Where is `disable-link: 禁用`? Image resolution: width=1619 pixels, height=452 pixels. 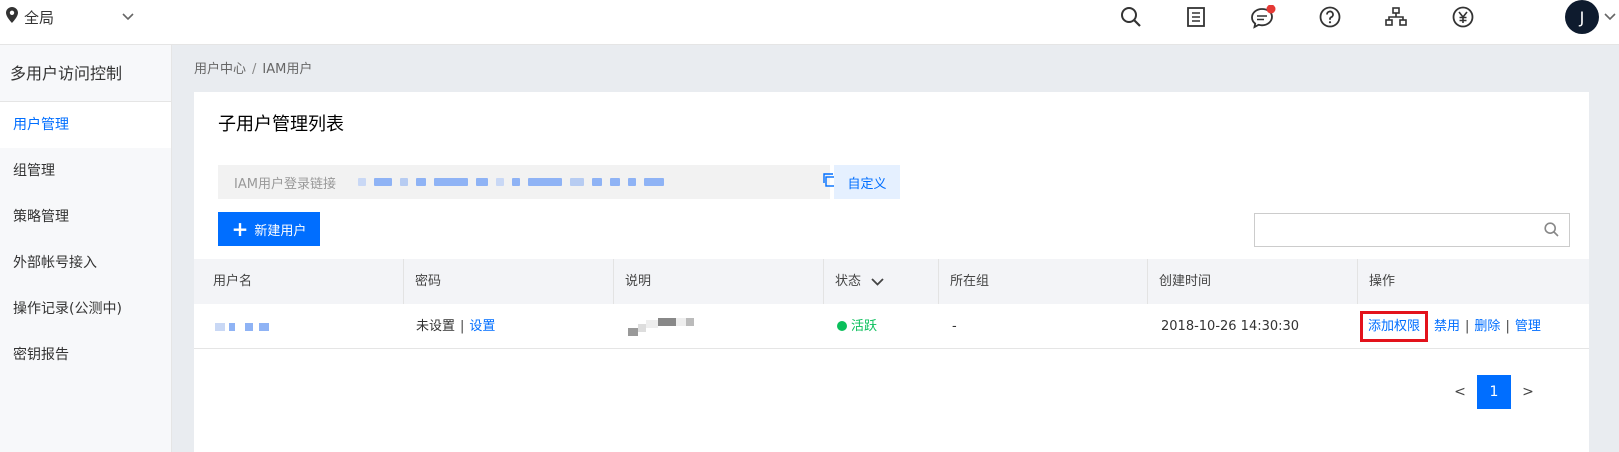
disable-link: 禁用 is located at coordinates (1447, 326).